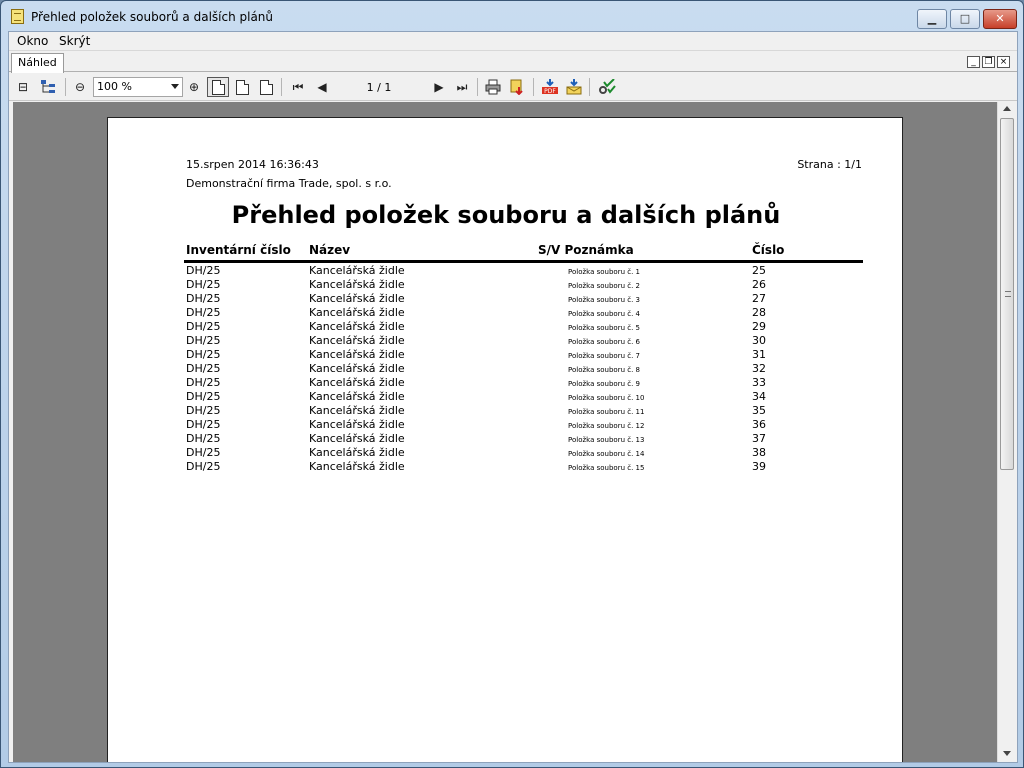  I want to click on column-header-name: Název, so click(330, 250).